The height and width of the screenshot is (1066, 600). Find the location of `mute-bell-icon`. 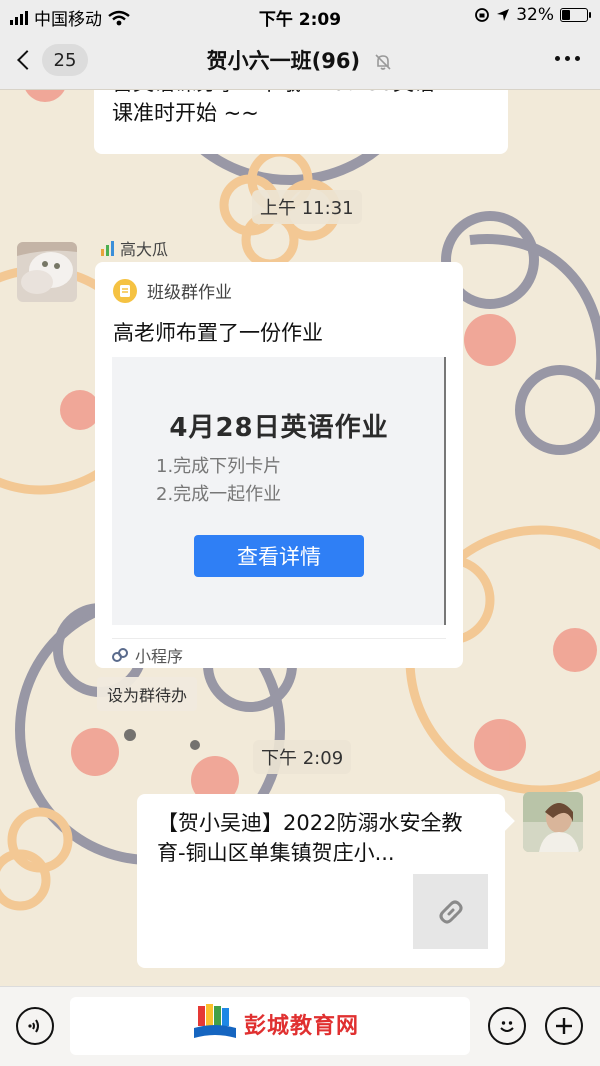

mute-bell-icon is located at coordinates (383, 62).